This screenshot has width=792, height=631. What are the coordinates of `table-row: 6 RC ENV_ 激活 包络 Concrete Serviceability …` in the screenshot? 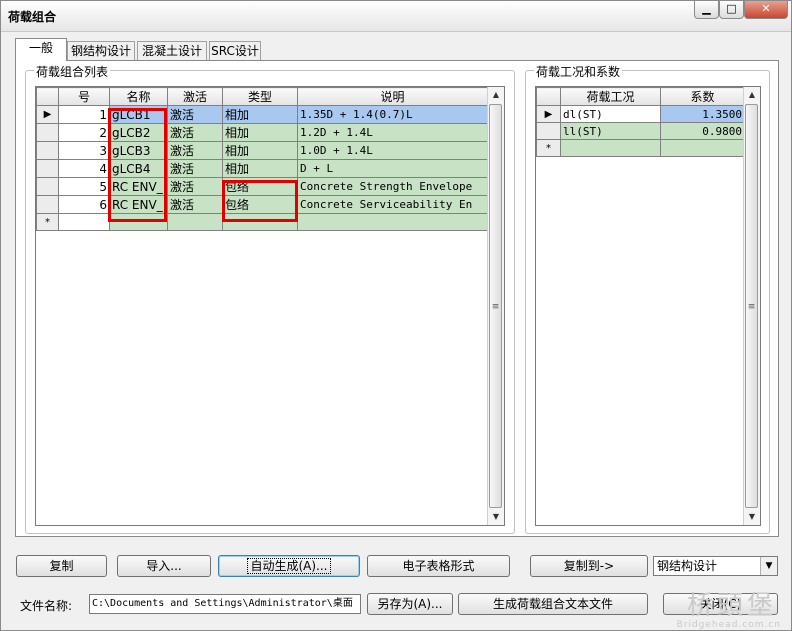 It's located at (262, 204).